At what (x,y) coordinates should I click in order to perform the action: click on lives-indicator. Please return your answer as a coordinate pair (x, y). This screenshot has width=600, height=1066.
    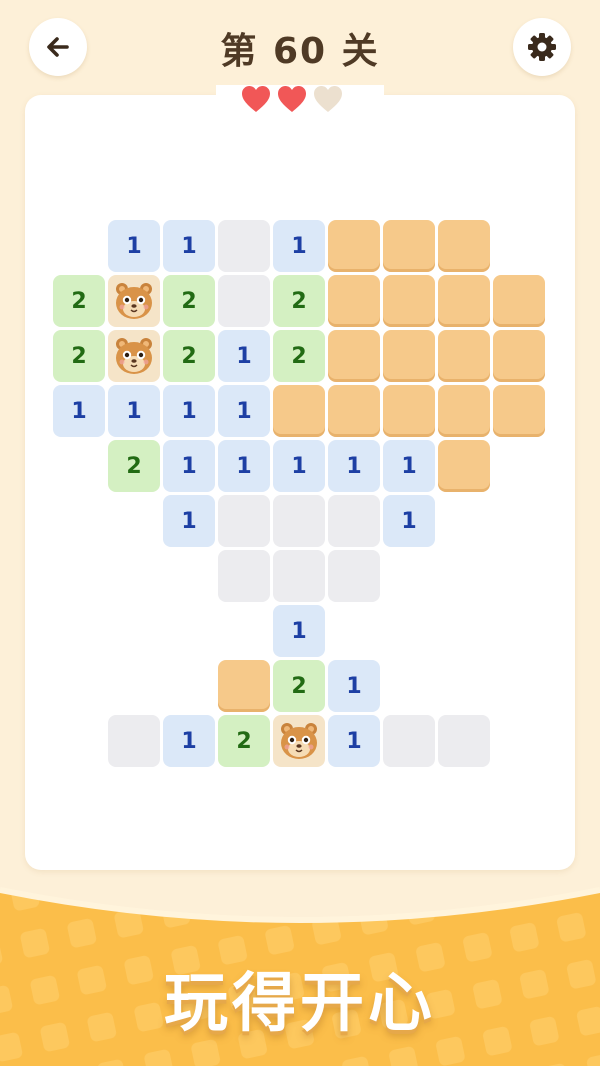
    Looking at the image, I should click on (300, 99).